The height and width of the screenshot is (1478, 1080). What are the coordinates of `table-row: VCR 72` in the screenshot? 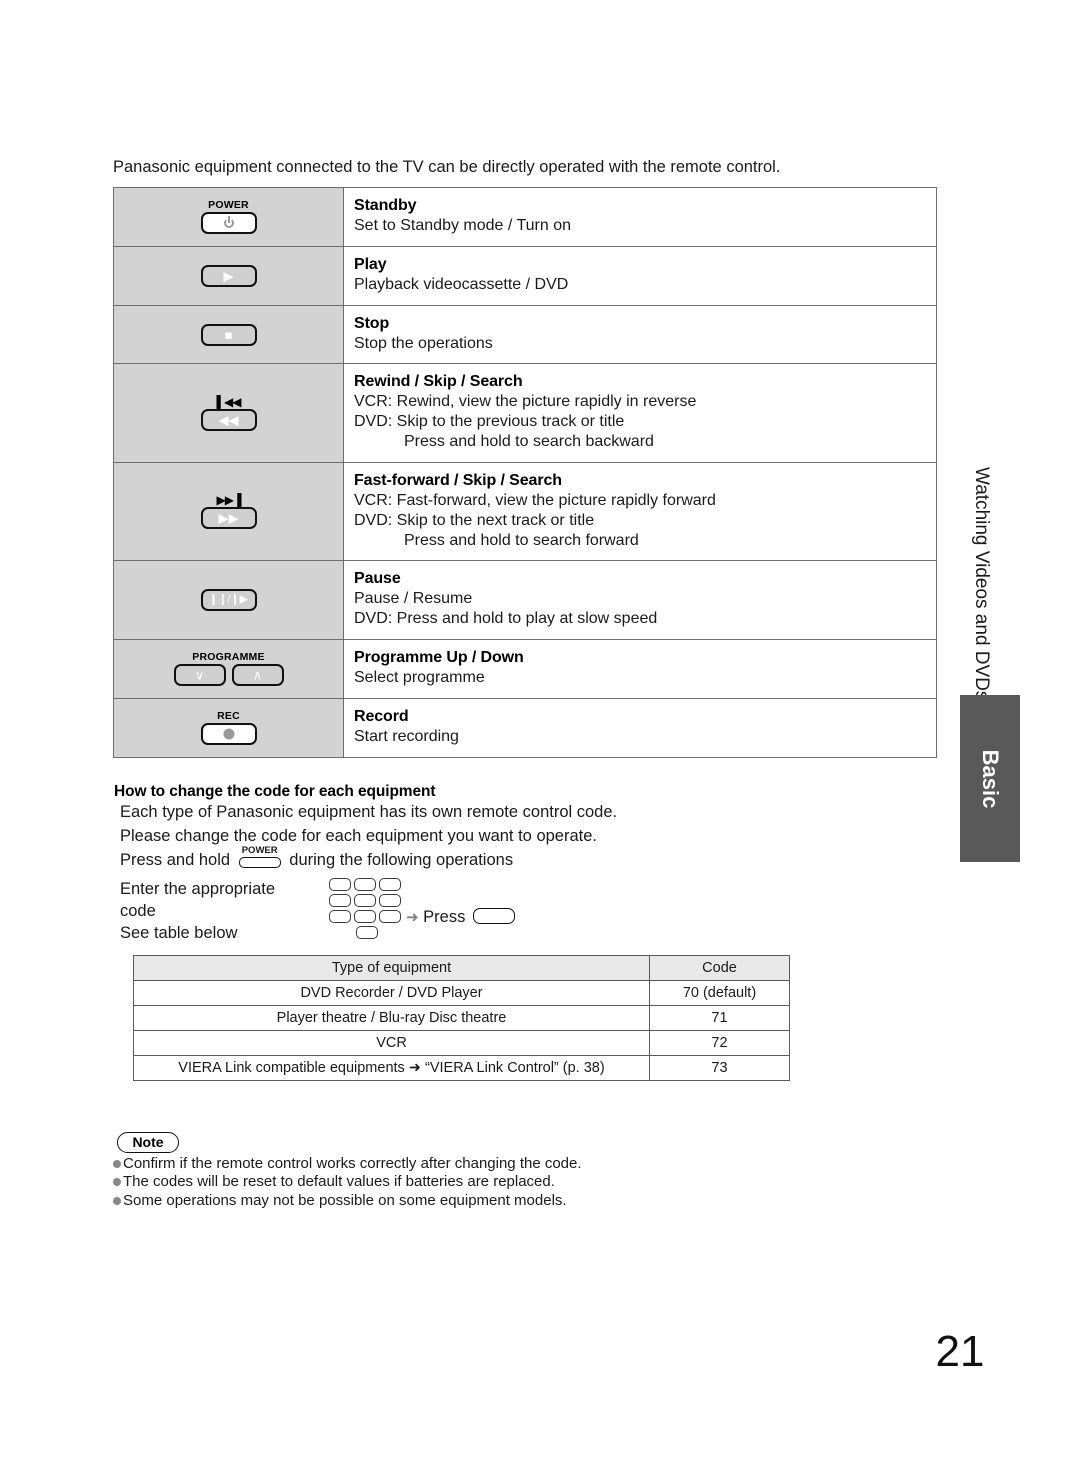 It's located at (461, 1043).